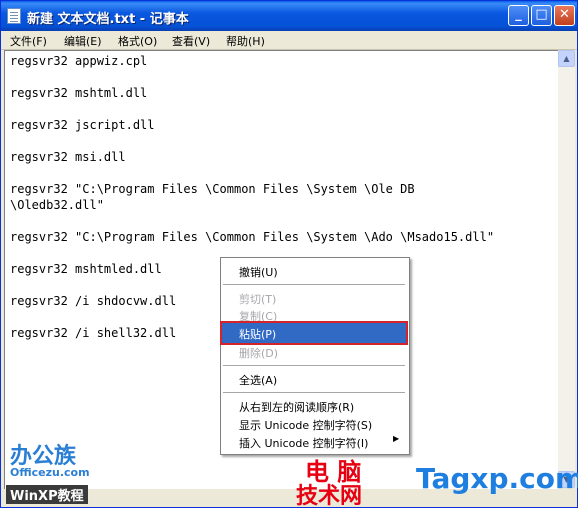  I want to click on editor-line: regsvr32 msi.dll, so click(68, 157).